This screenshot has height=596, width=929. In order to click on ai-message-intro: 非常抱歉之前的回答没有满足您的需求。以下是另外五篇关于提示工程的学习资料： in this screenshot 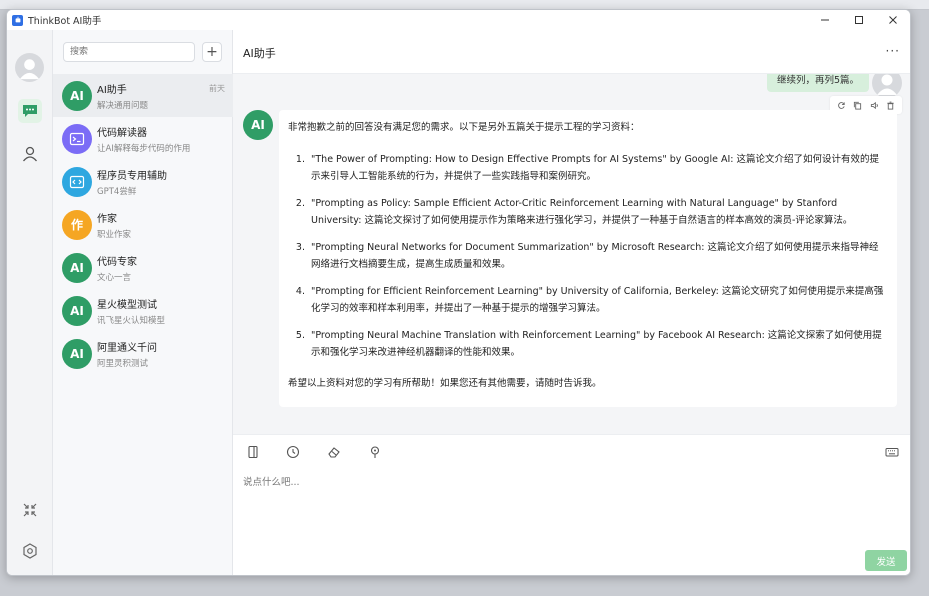, I will do `click(464, 127)`.